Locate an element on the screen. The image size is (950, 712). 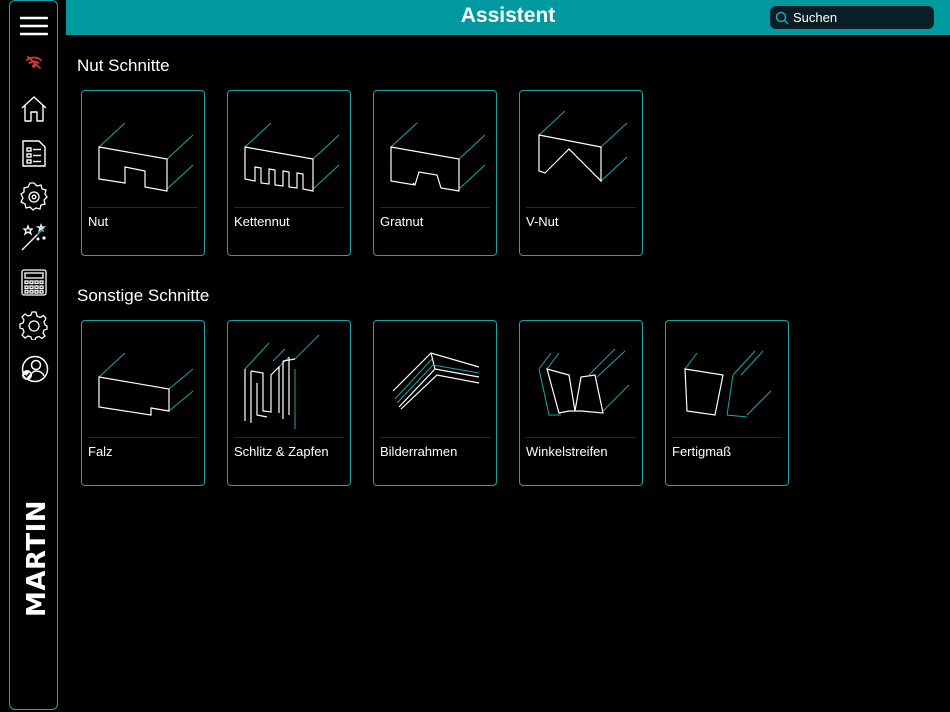
menu-icon is located at coordinates (34, 26).